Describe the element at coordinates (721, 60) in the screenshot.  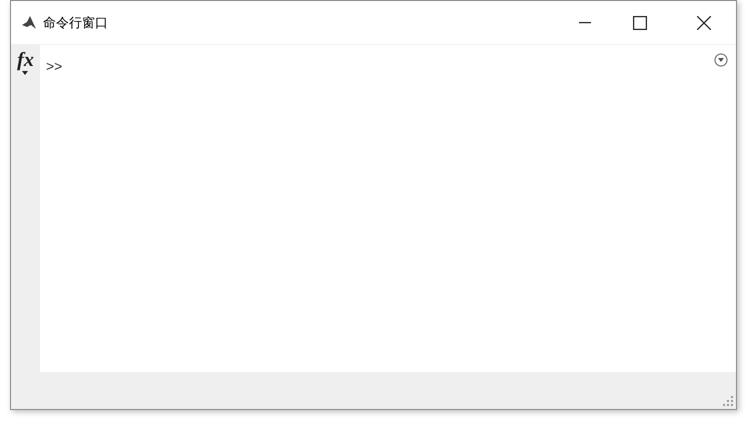
I see `dropdown-icon` at that location.